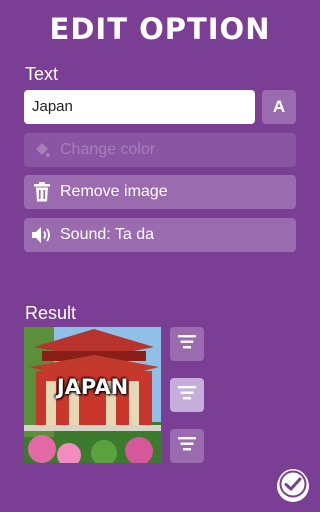 The height and width of the screenshot is (512, 320). I want to click on sound-button: Sound: Ta da, so click(160, 235).